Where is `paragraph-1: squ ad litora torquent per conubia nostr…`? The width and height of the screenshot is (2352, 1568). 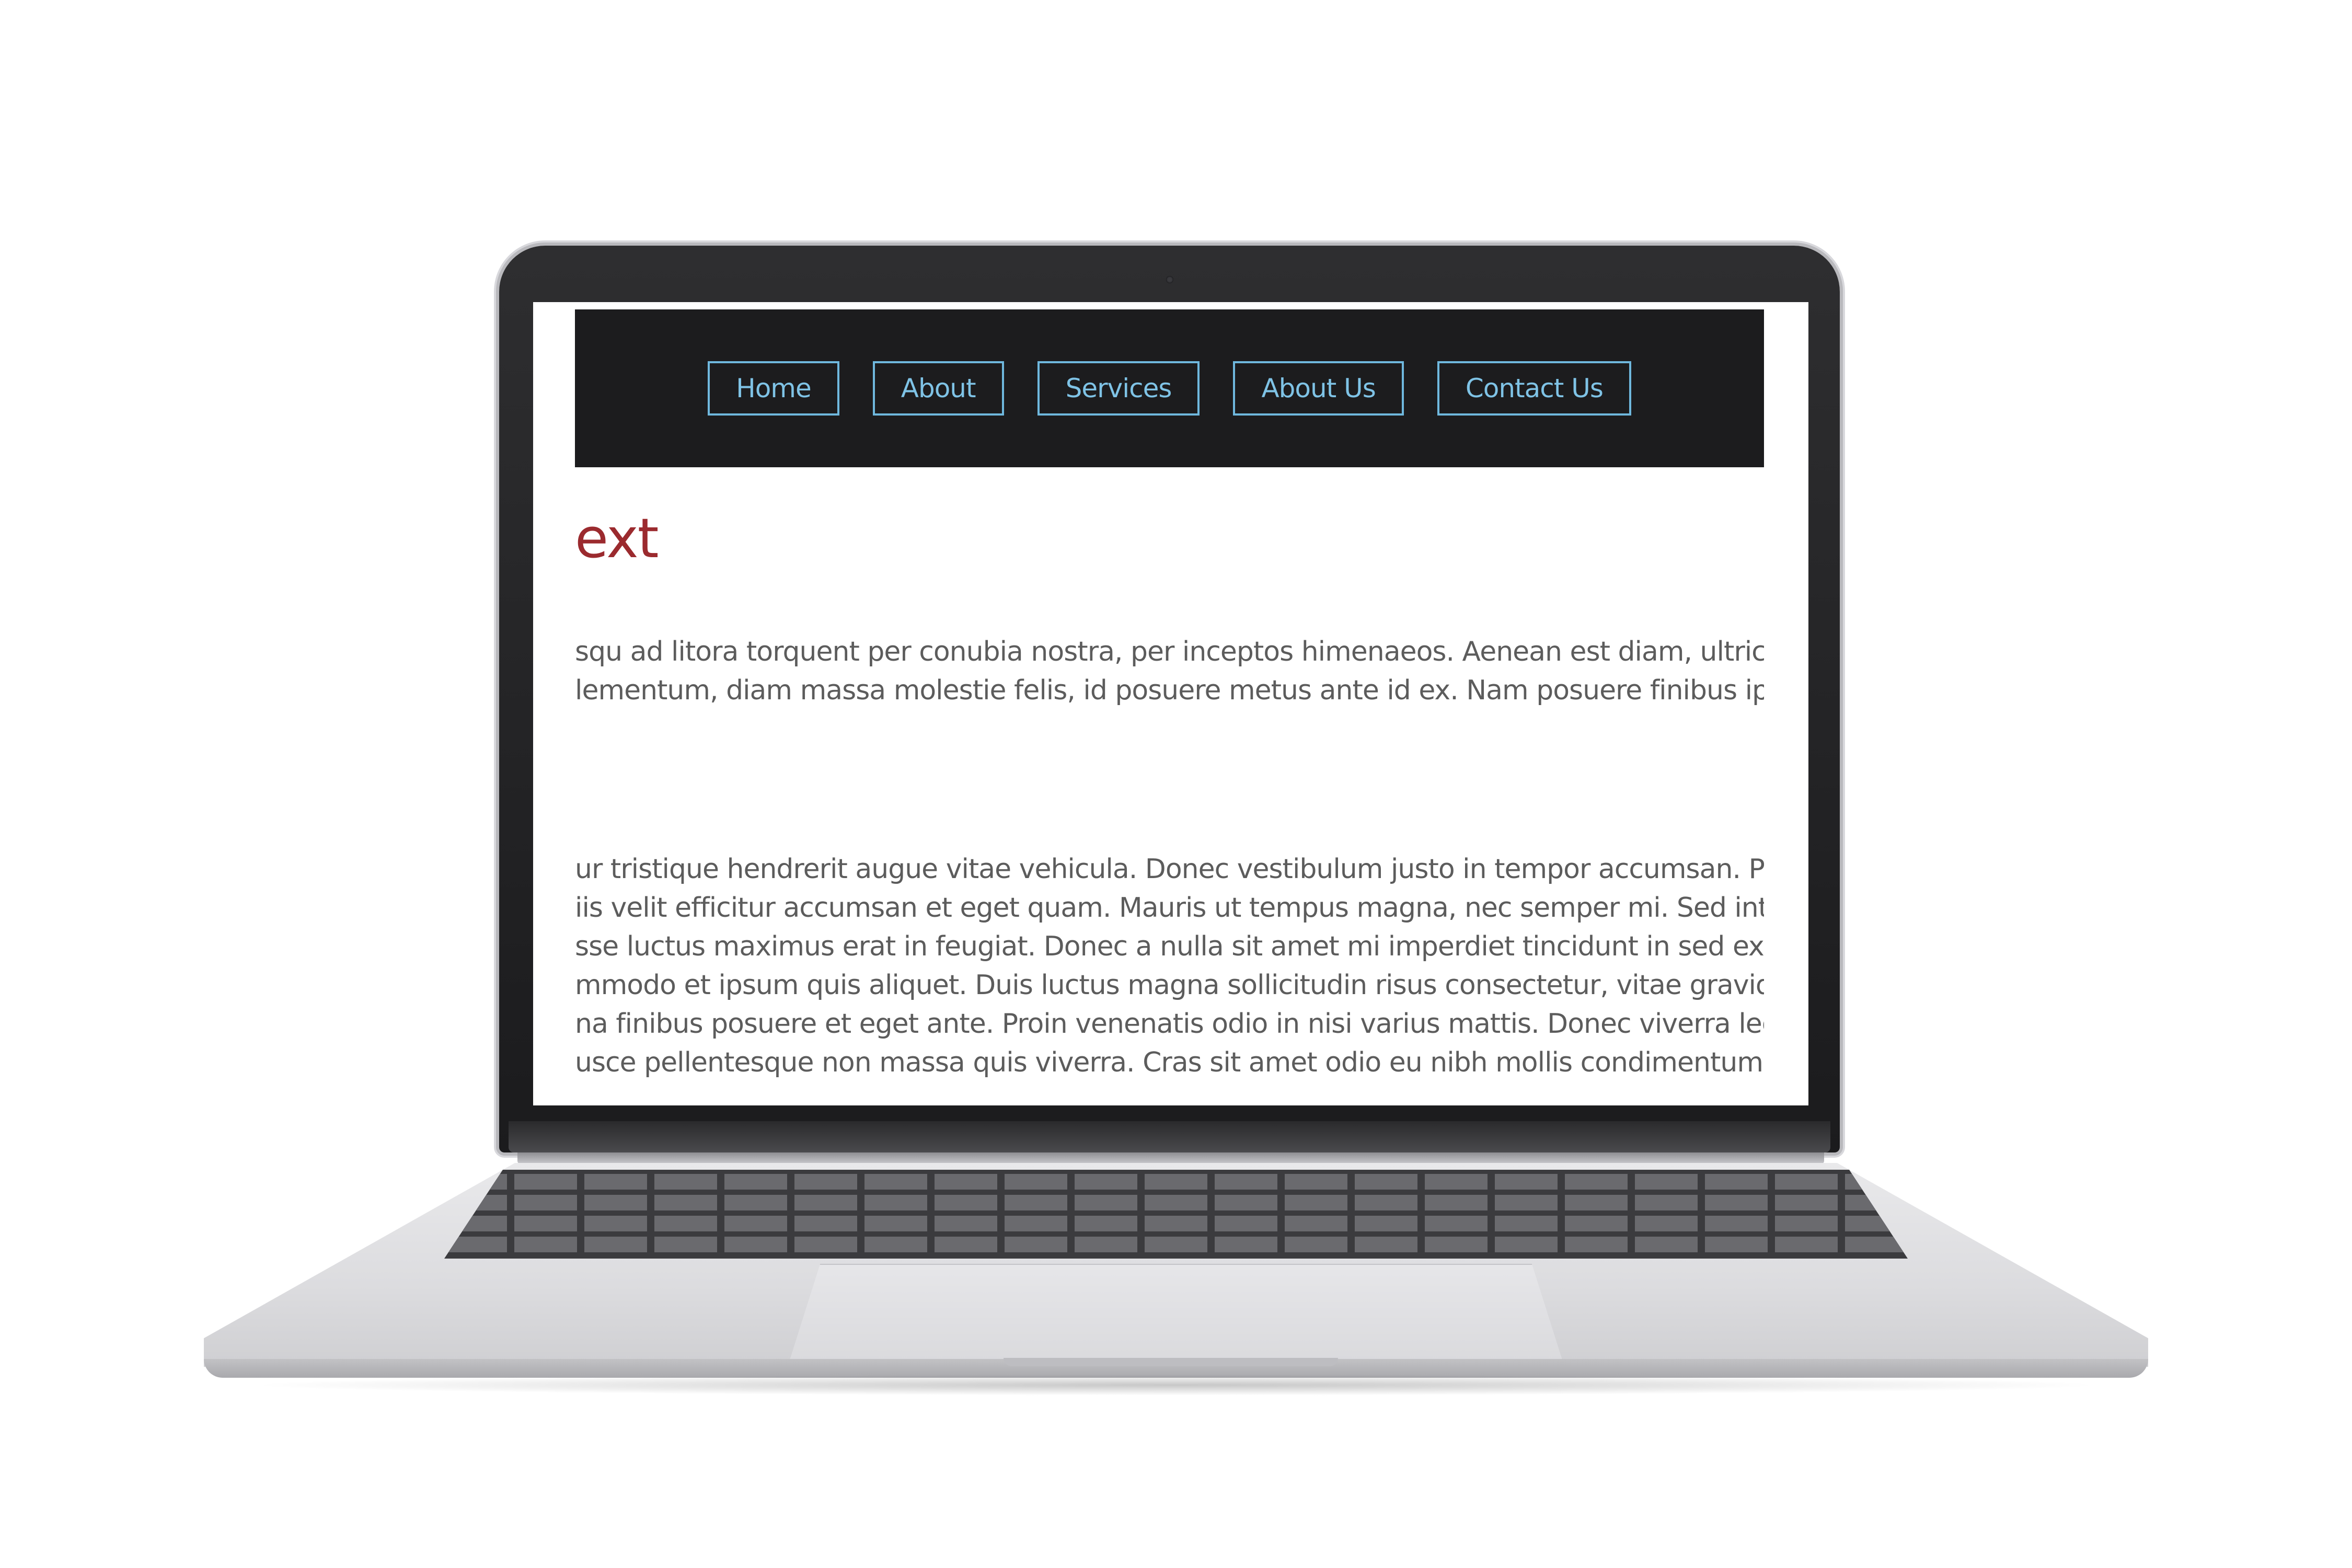
paragraph-1: squ ad litora torquent per conubia nostr… is located at coordinates (1169, 671).